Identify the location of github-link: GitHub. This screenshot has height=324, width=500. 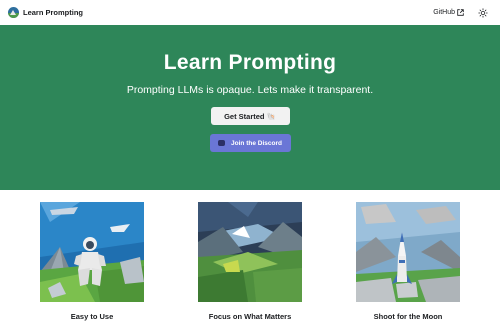
(448, 12).